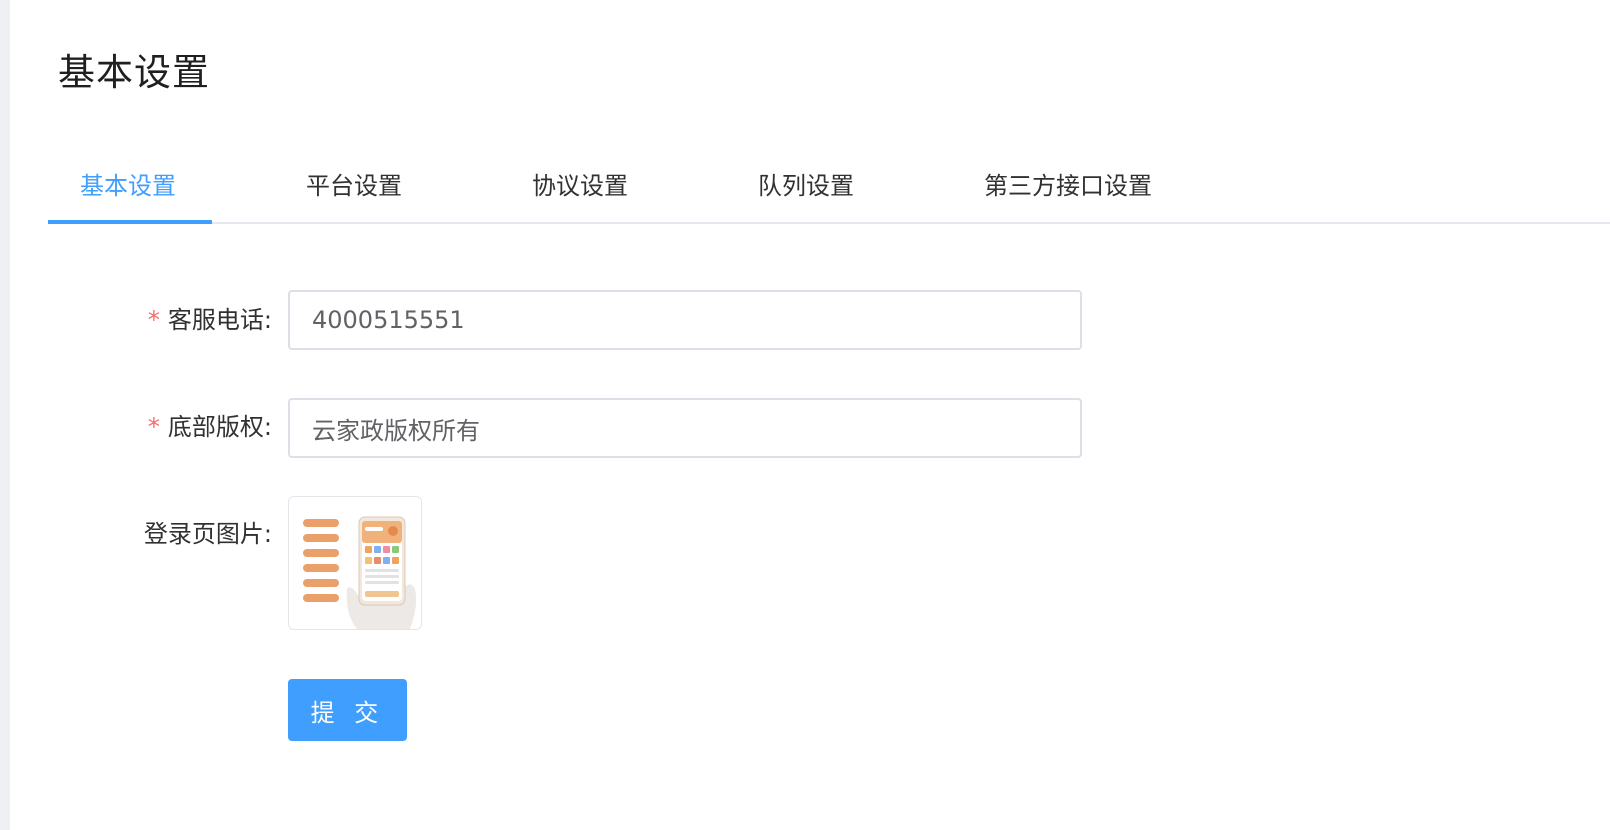 The height and width of the screenshot is (830, 1610). I want to click on settings-tabs: 基本设置 平台设置 协议设置 队列设置 第三方接口设置, so click(829, 191).